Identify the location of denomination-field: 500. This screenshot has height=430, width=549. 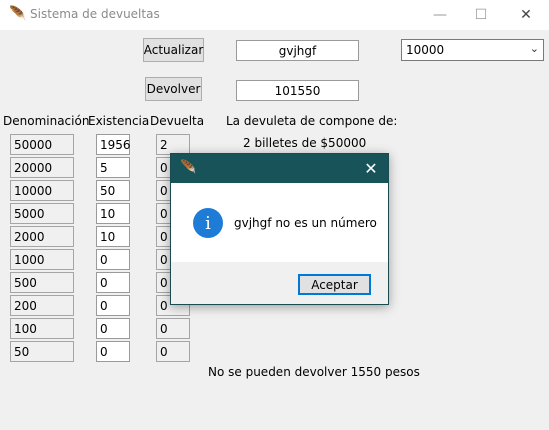
(42, 282).